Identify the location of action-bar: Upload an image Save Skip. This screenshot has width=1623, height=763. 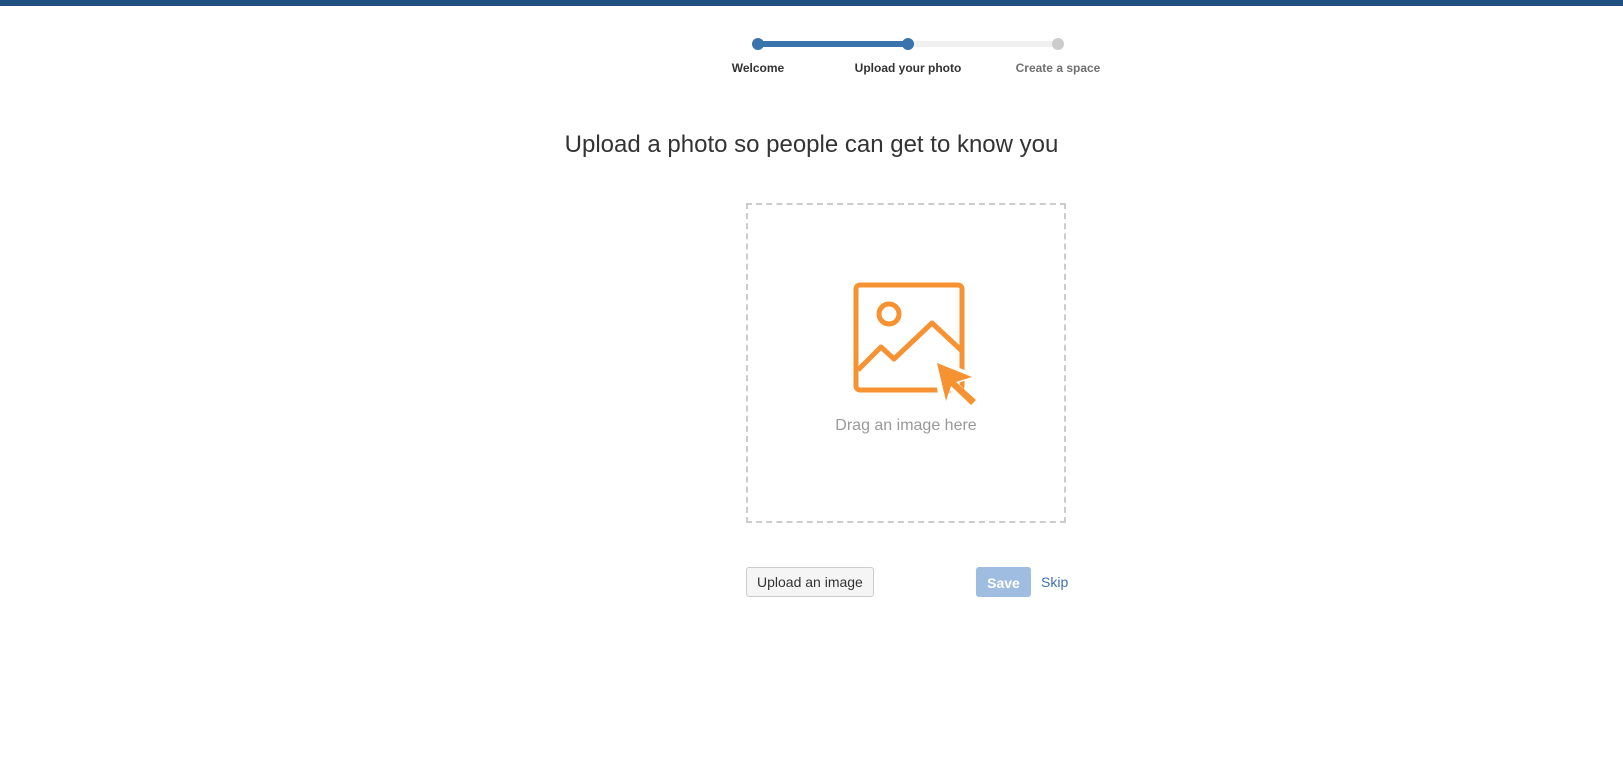
(907, 582).